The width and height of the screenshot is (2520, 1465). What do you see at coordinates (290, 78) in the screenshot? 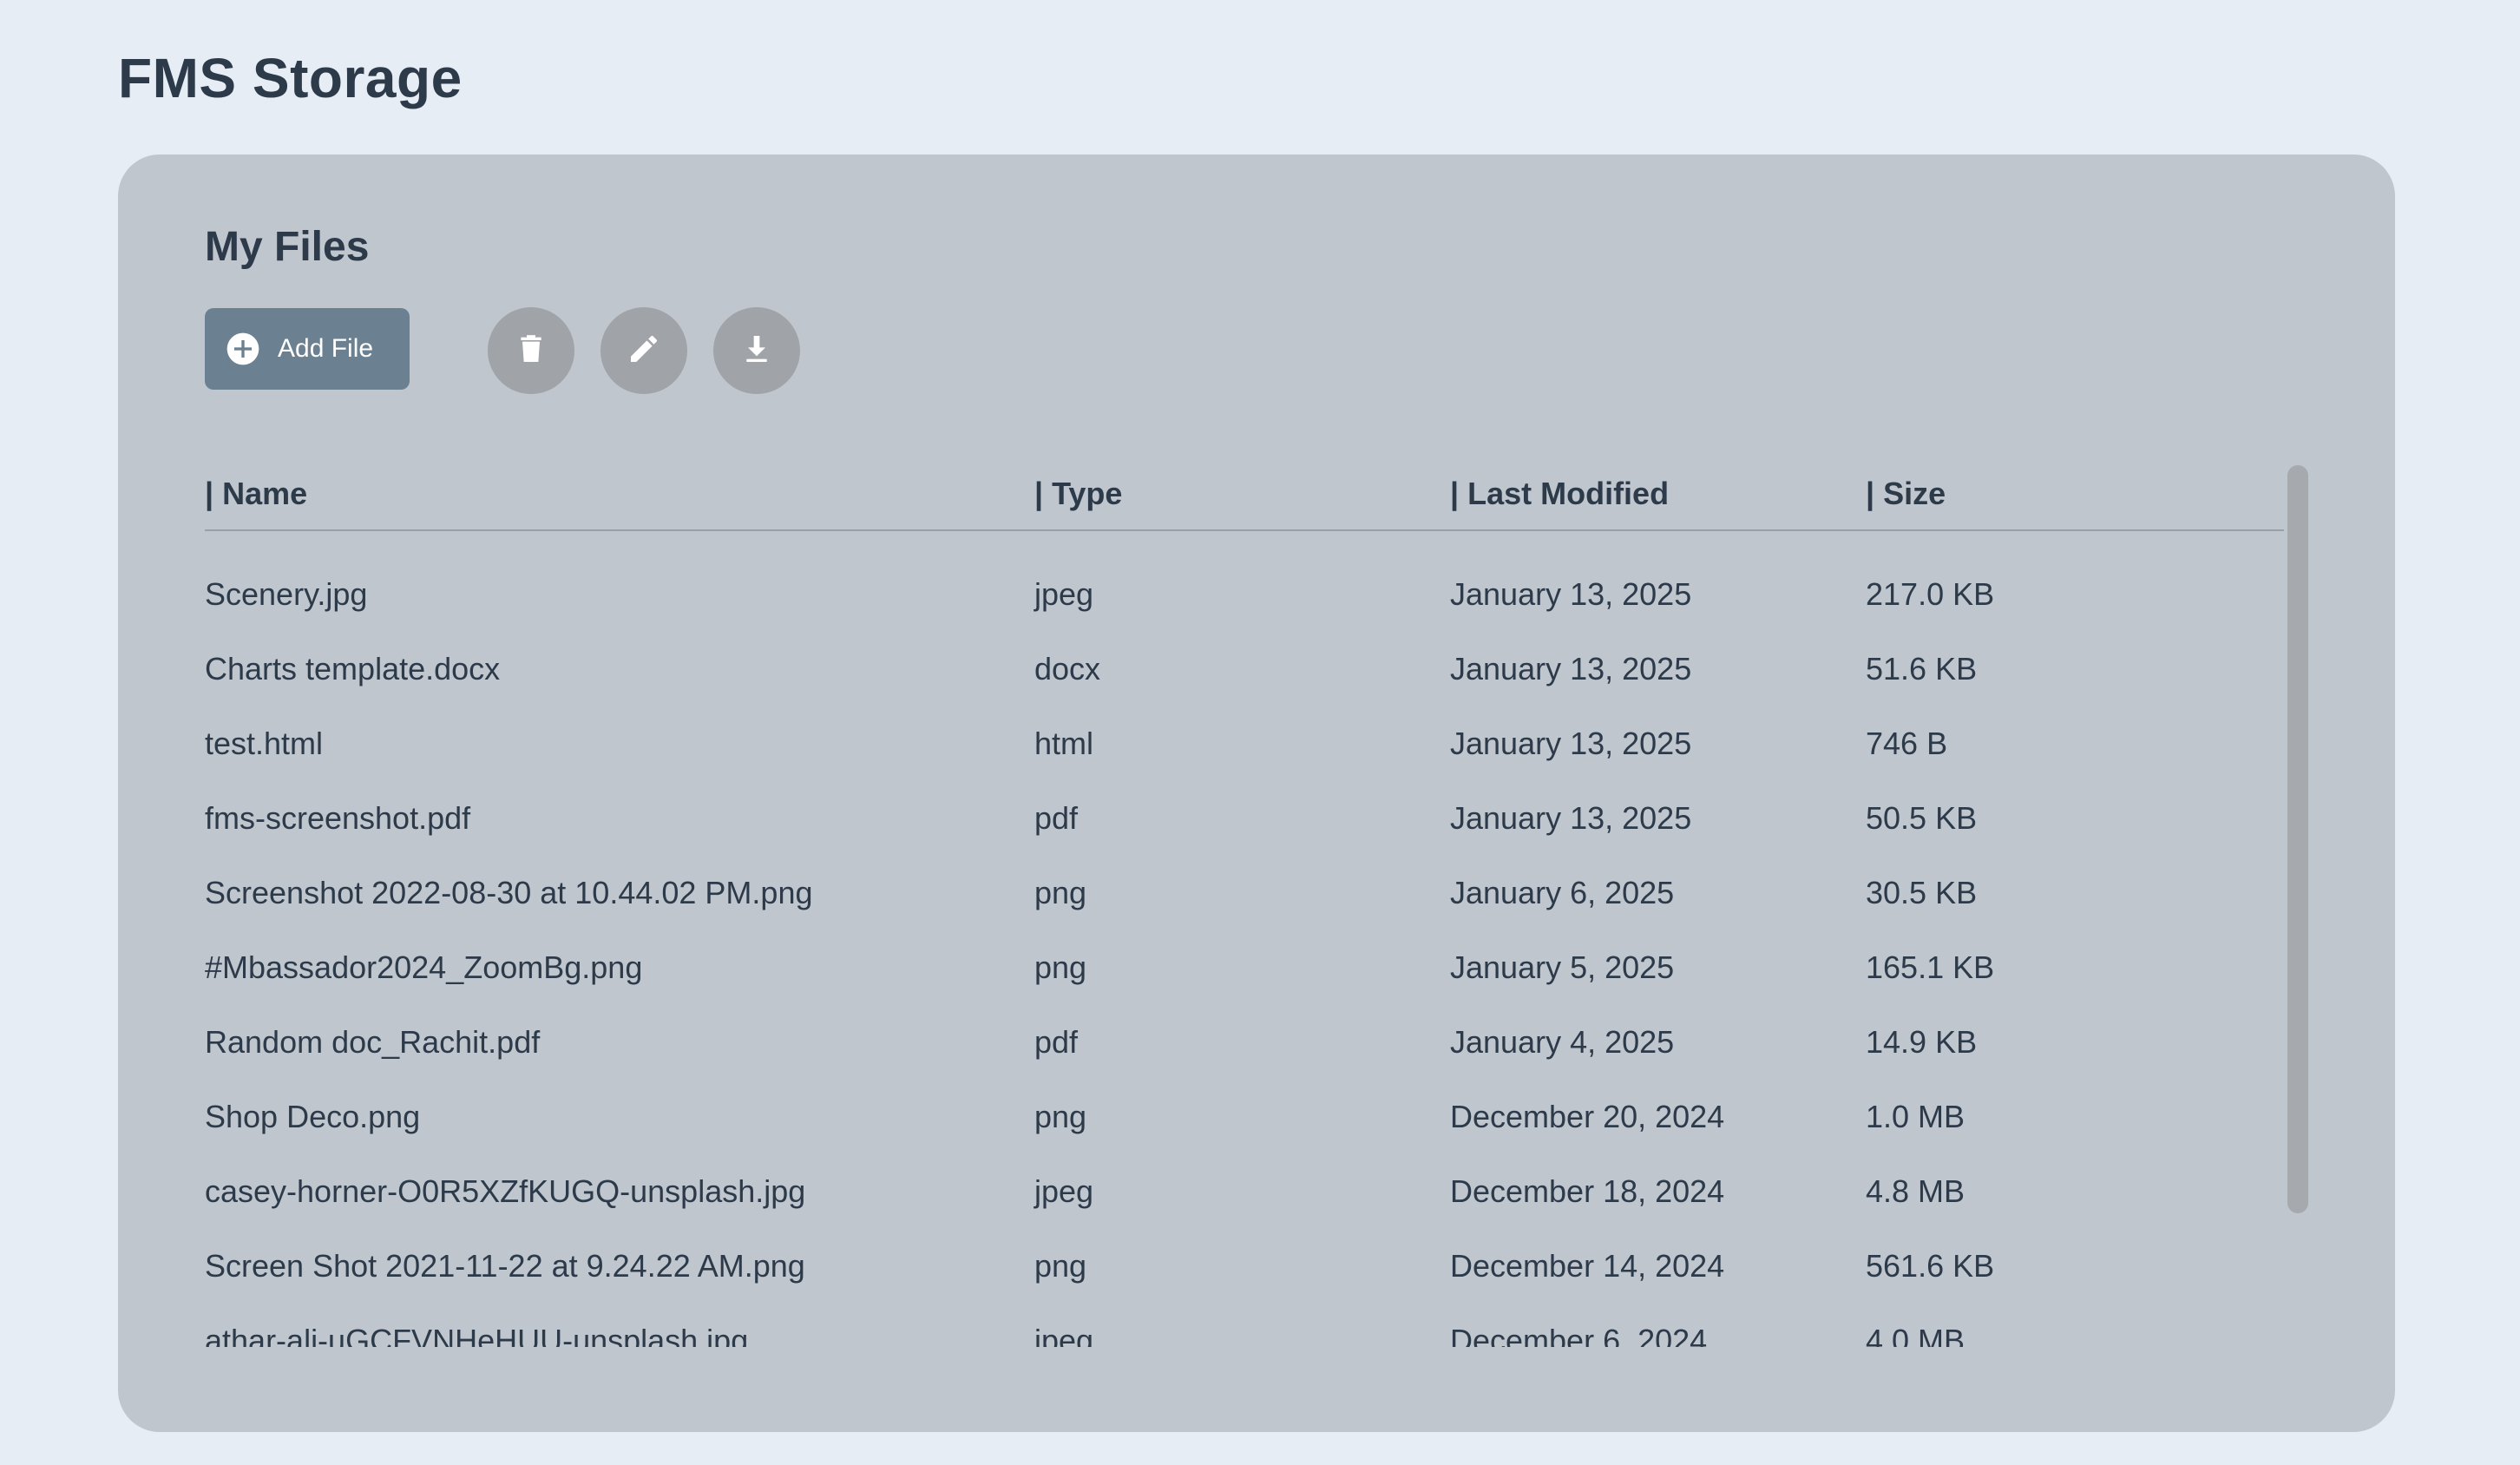
I see `app-title: FMS Storage` at bounding box center [290, 78].